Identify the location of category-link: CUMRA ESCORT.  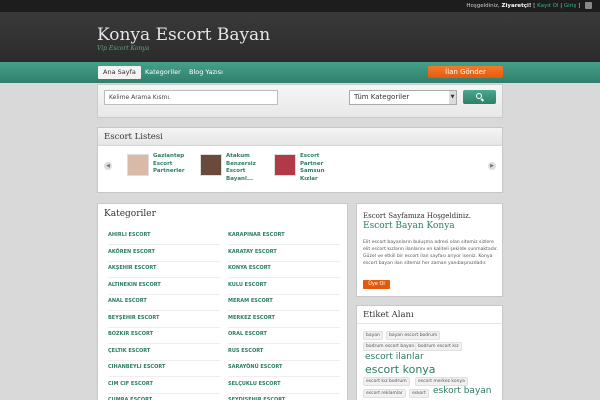
(164, 396).